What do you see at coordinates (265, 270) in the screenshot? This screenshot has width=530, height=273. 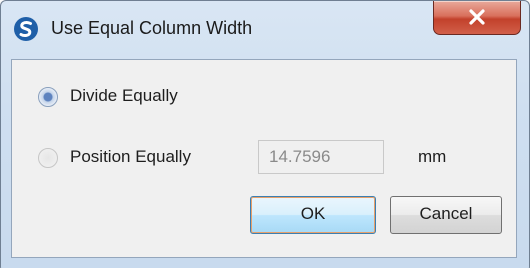 I see `window-shadow-gap` at bounding box center [265, 270].